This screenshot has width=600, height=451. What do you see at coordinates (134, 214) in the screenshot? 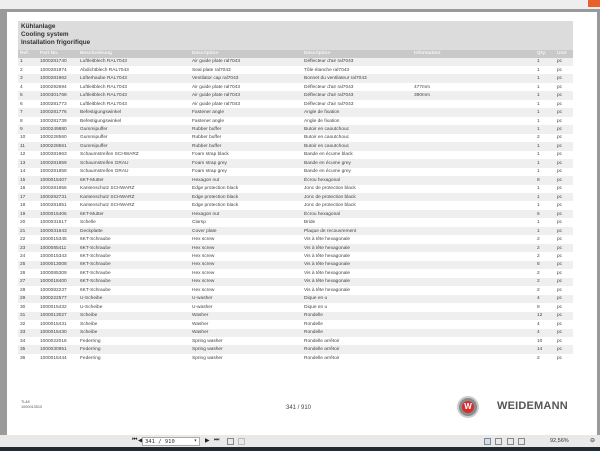
I see `cell-beschreibung: 6KT-Mutter` at bounding box center [134, 214].